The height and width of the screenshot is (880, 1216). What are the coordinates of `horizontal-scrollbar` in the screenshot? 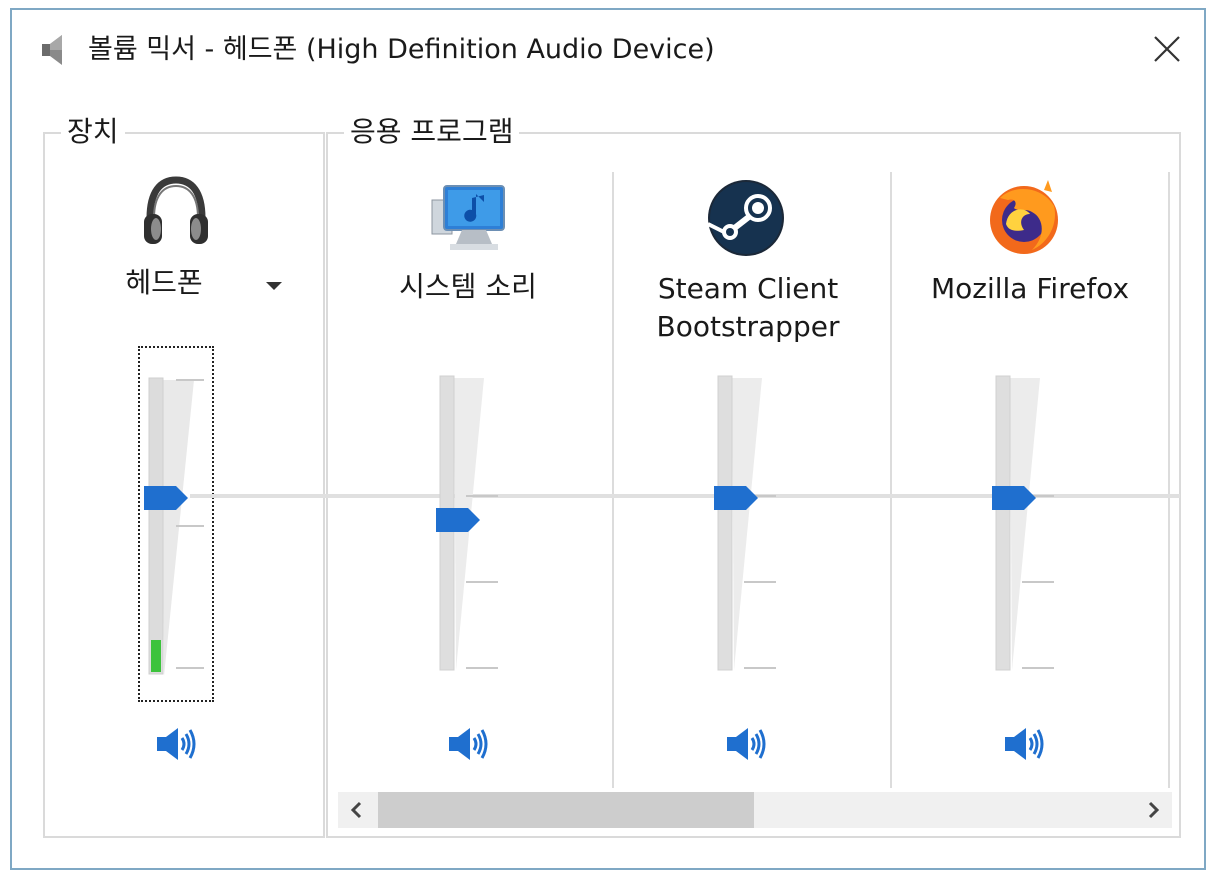 It's located at (755, 810).